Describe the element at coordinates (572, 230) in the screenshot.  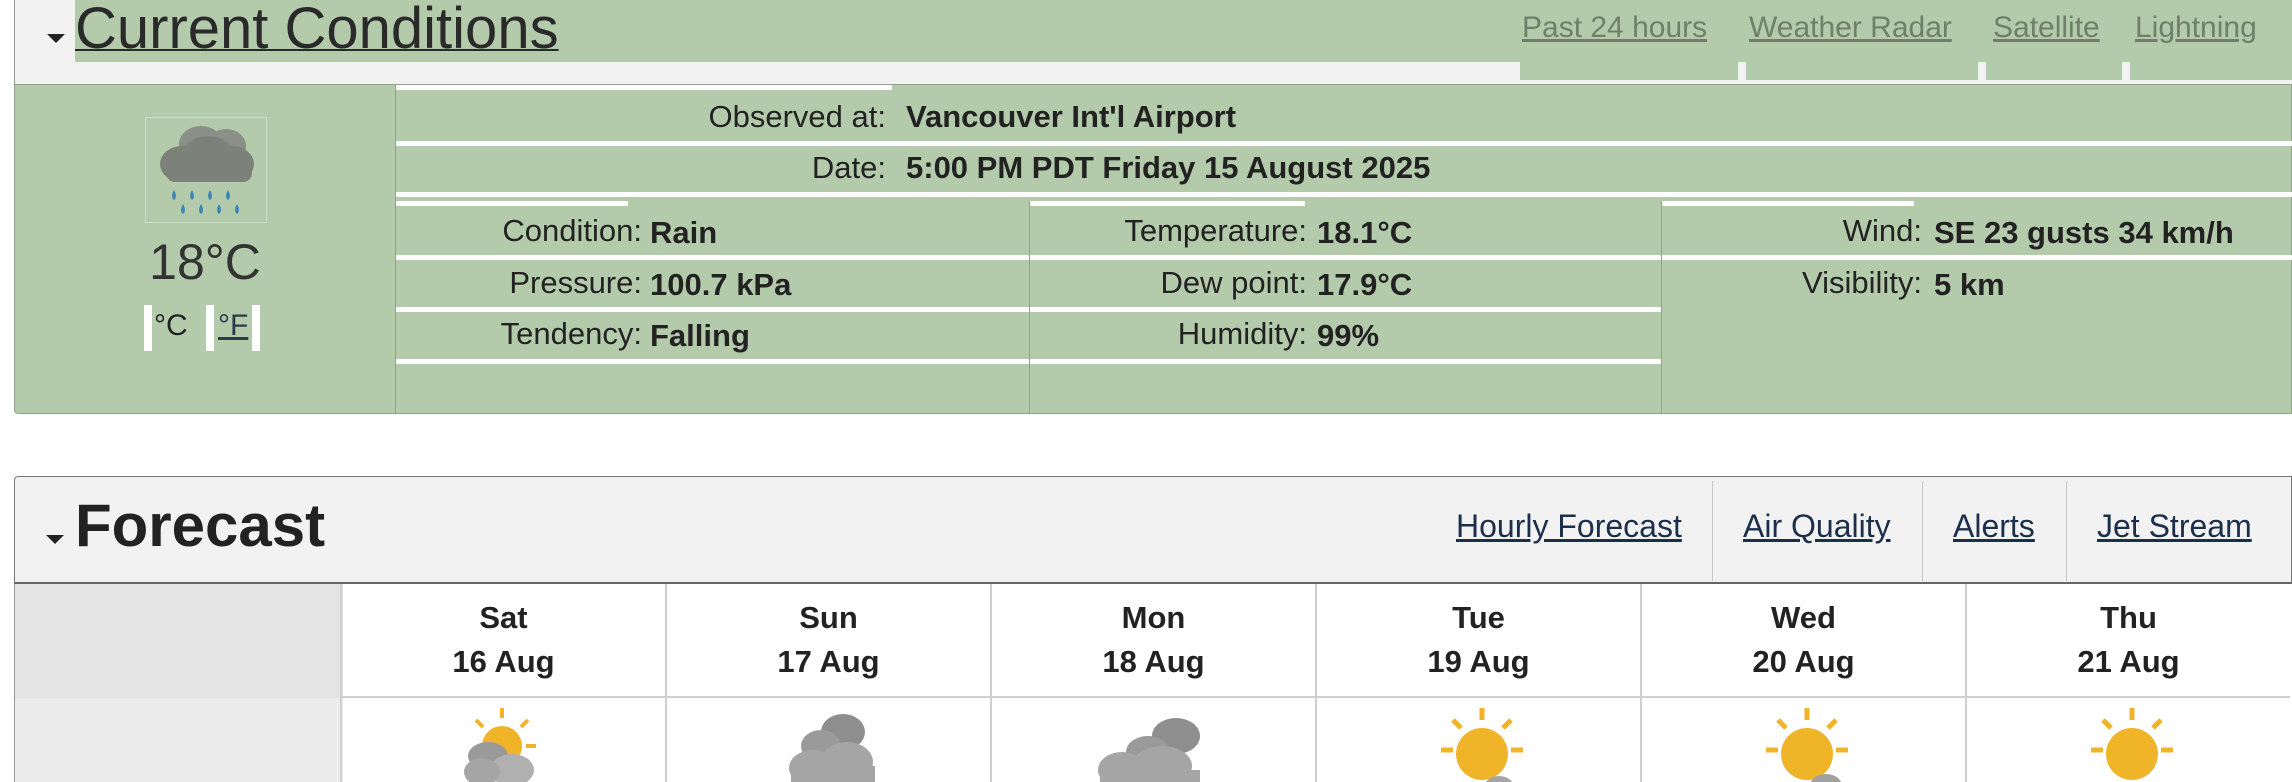
I see `condition-label: Condition:` at that location.